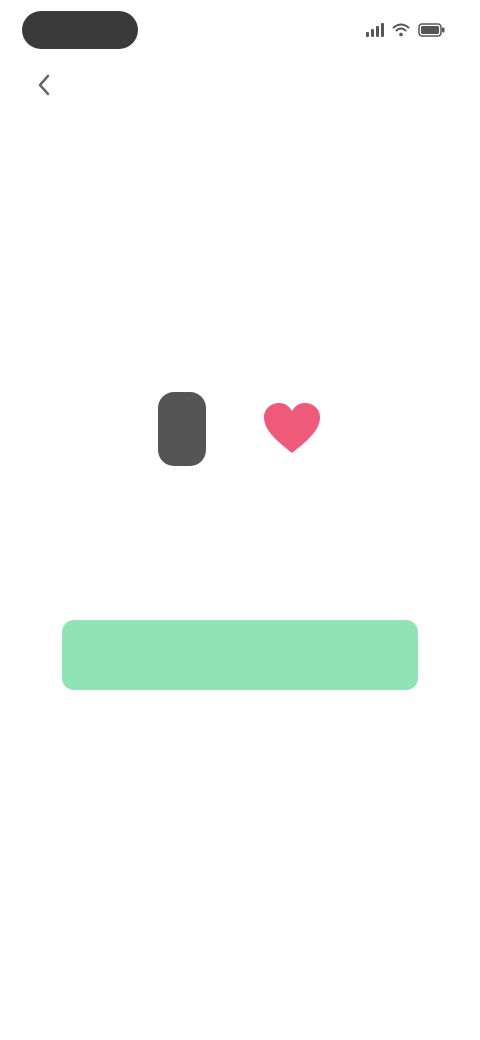 The width and height of the screenshot is (480, 1040). Describe the element at coordinates (401, 30) in the screenshot. I see `wifi-icon` at that location.